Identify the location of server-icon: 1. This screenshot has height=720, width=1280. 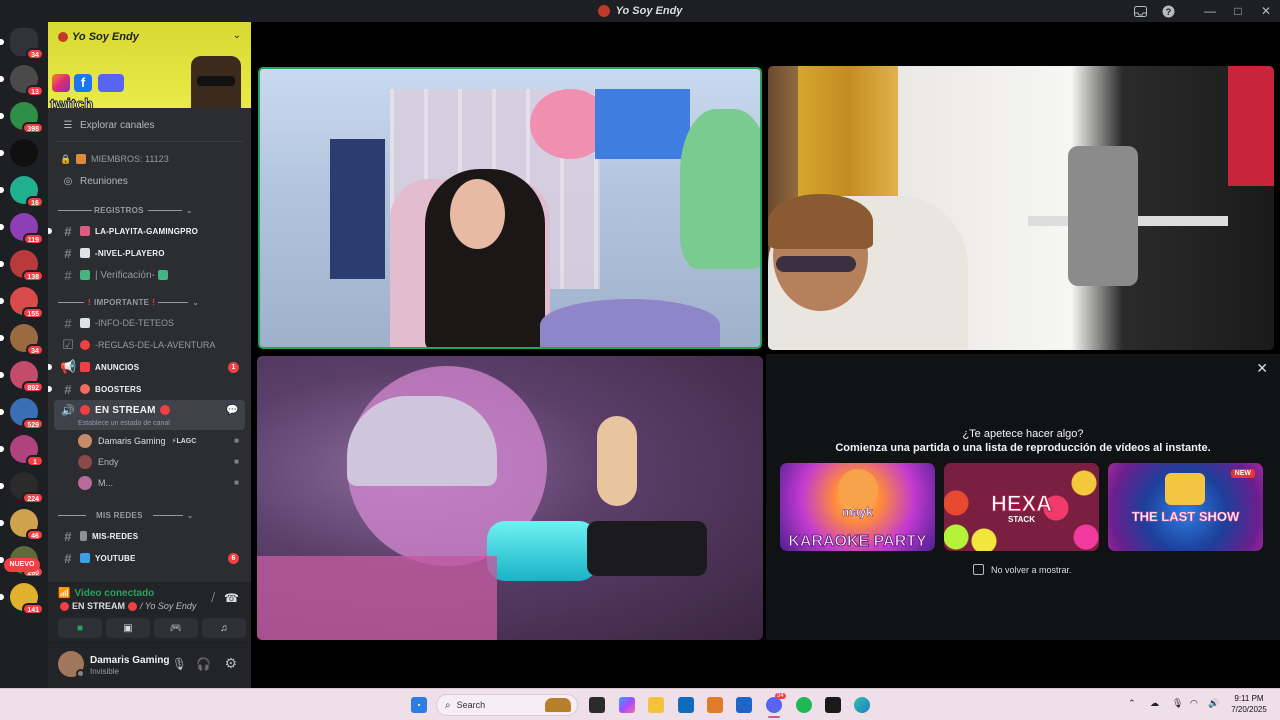
(22, 451).